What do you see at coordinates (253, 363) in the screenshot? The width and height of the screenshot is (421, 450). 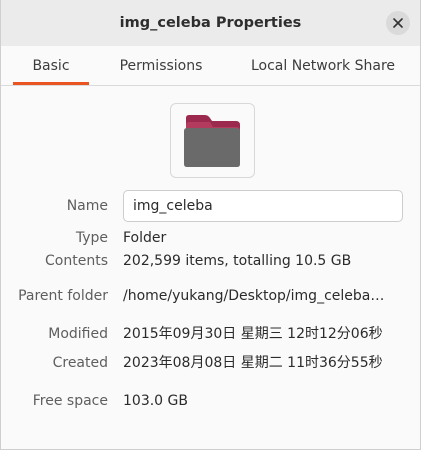 I see `created-value: 2023年08月08日 星期二 11时36分55秒` at bounding box center [253, 363].